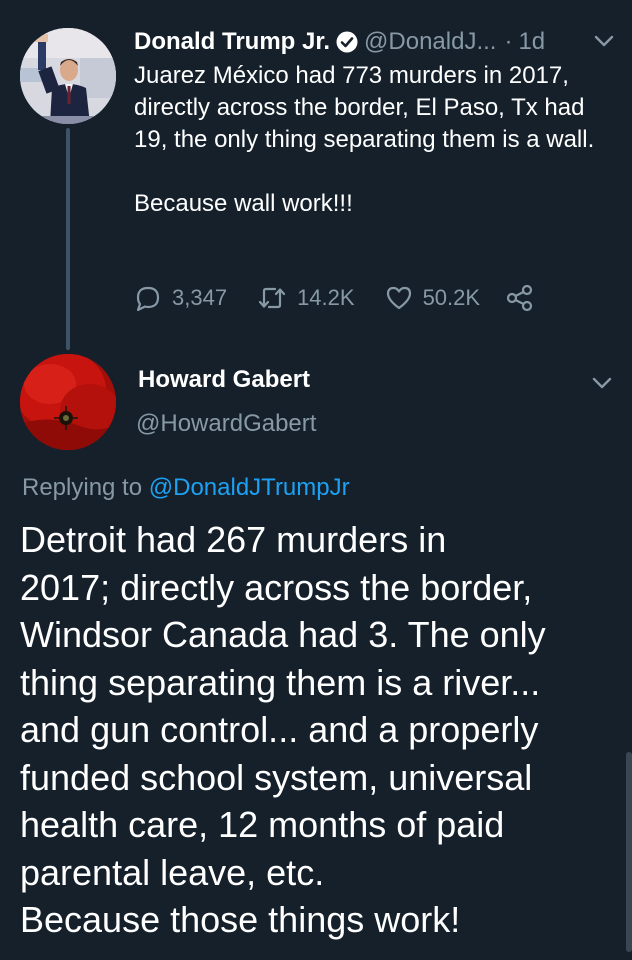 This screenshot has height=960, width=632. I want to click on replying-to: Replying to @DonaldJTrumpJr, so click(186, 488).